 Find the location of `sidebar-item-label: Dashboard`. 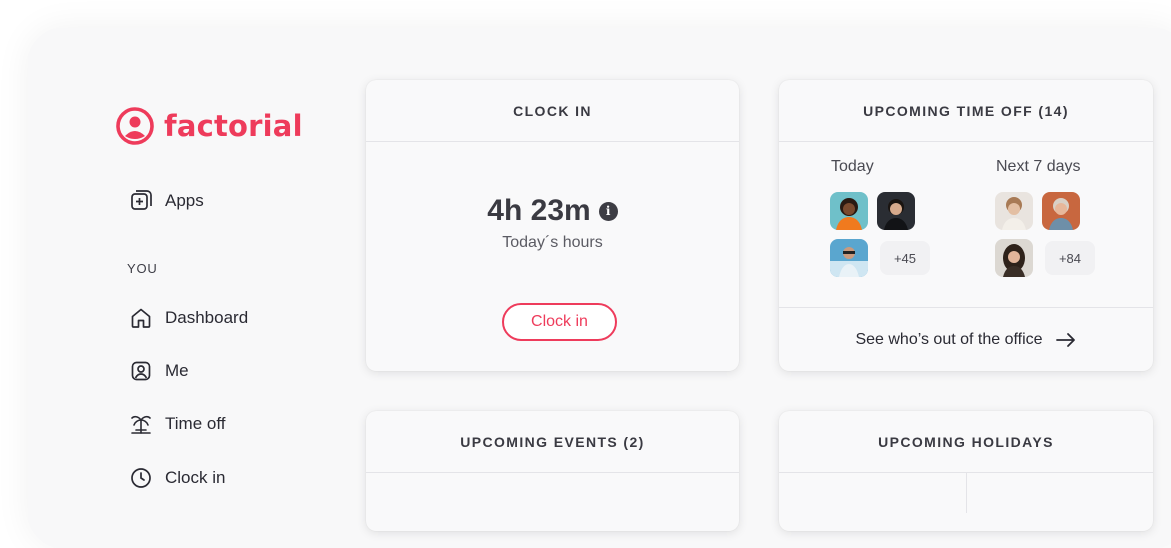

sidebar-item-label: Dashboard is located at coordinates (207, 317).